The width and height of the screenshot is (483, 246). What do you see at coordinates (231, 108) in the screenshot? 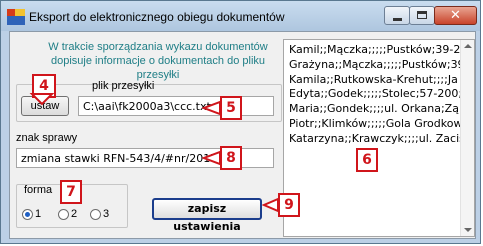
I see `callout-5: 5` at bounding box center [231, 108].